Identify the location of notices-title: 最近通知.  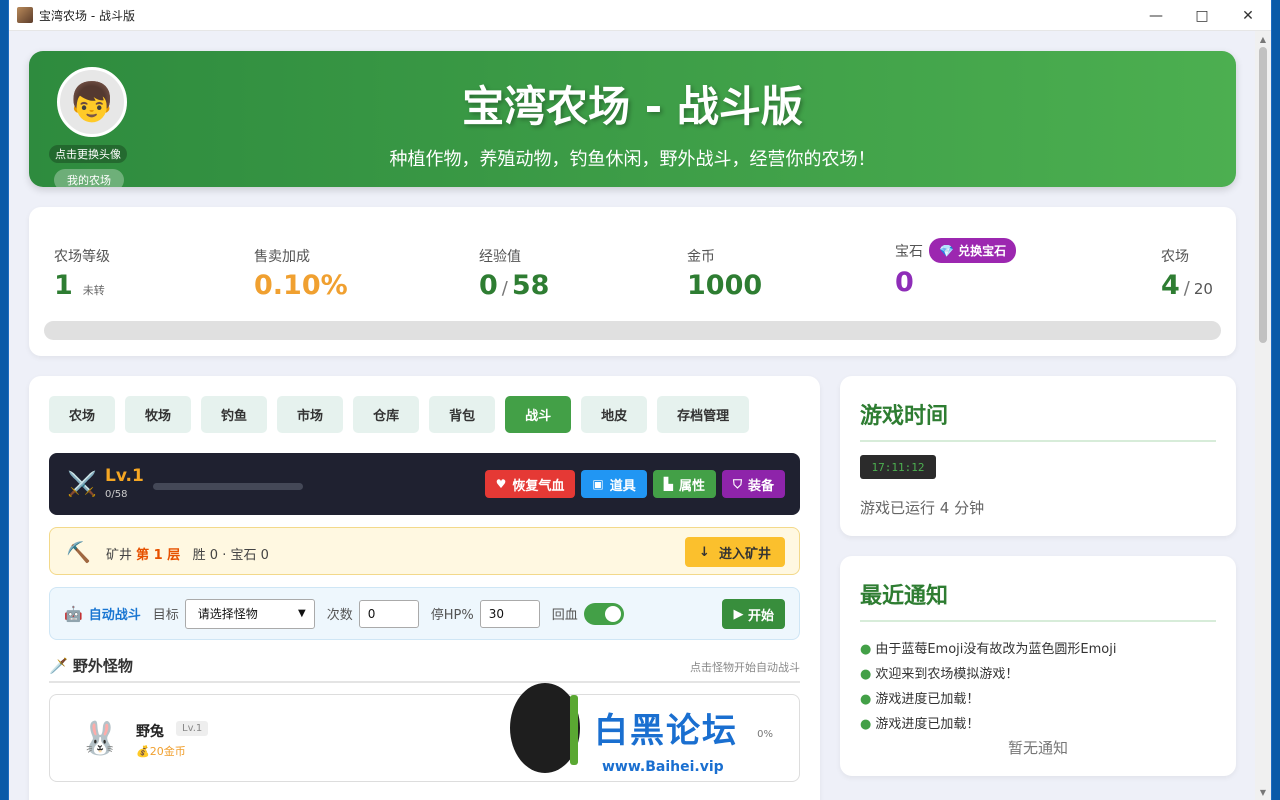
(1038, 600).